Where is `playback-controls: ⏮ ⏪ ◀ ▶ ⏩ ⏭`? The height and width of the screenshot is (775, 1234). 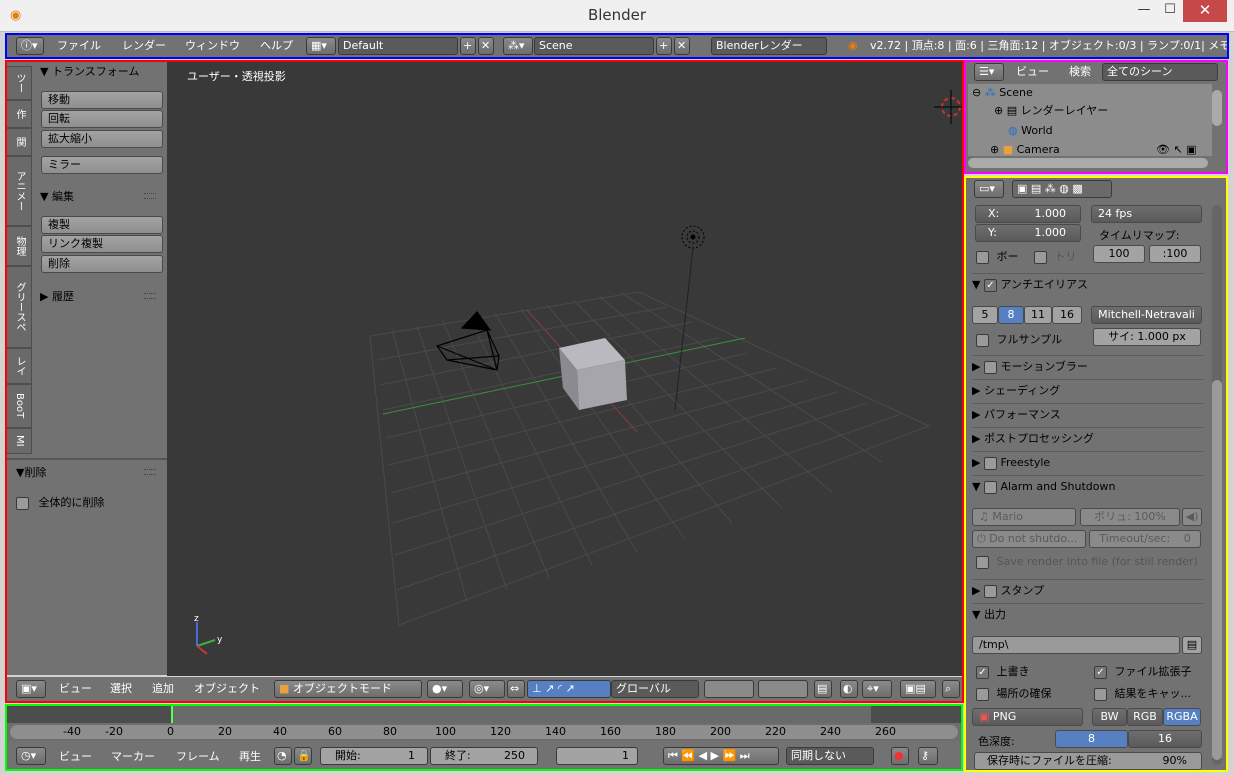
playback-controls: ⏮ ⏪ ◀ ▶ ⏩ ⏭ is located at coordinates (721, 756).